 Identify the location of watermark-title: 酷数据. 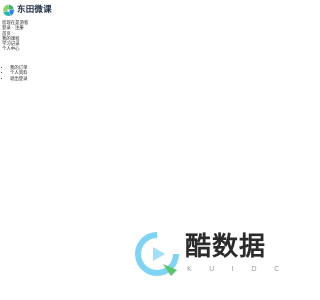
(226, 247).